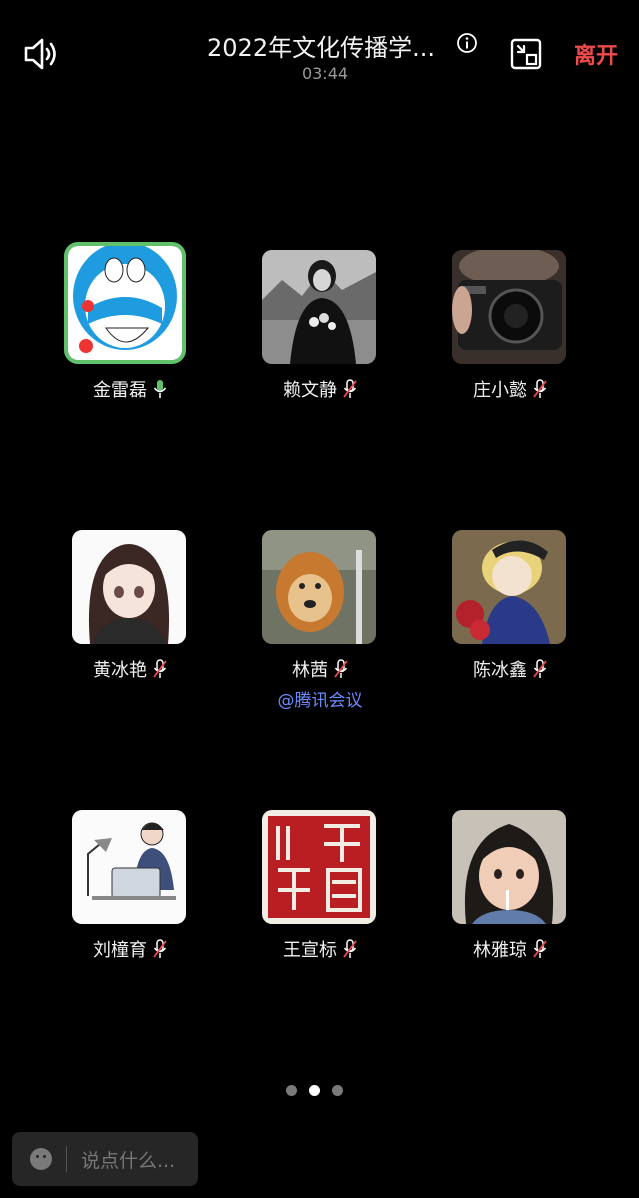 The image size is (639, 1198). What do you see at coordinates (321, 1091) in the screenshot?
I see `page-indicator` at bounding box center [321, 1091].